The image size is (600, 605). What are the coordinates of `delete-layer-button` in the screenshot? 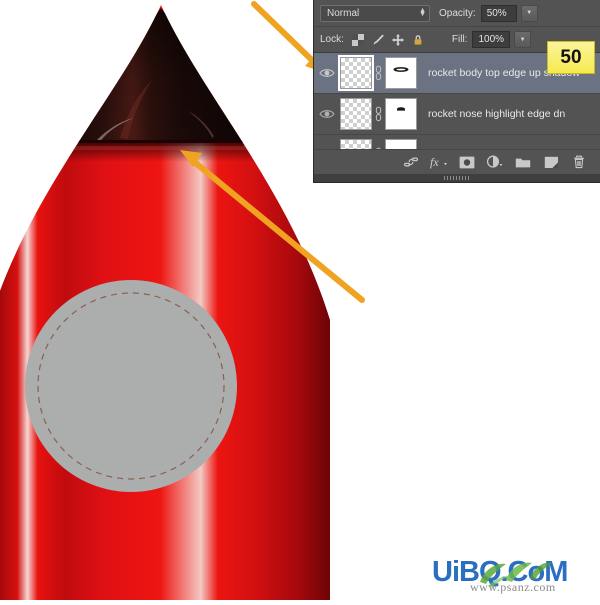 It's located at (579, 162).